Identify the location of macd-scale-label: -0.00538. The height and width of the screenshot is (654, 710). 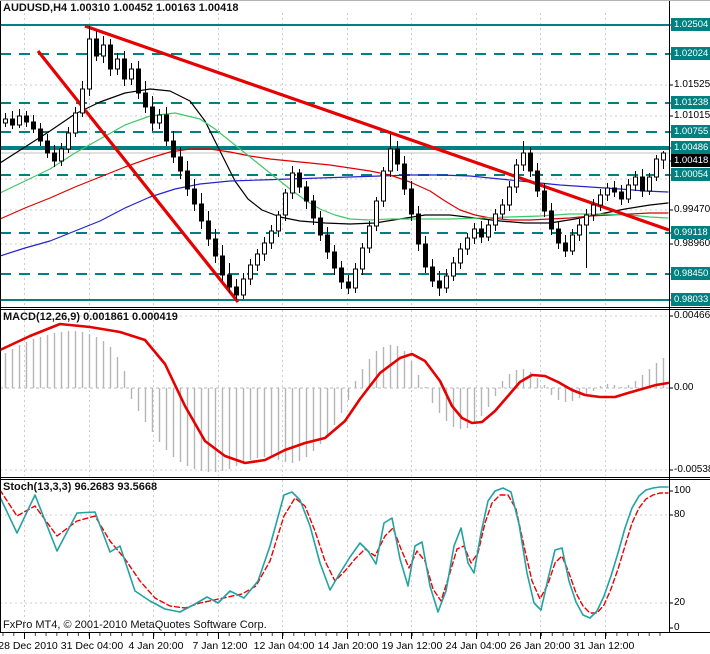
(692, 469).